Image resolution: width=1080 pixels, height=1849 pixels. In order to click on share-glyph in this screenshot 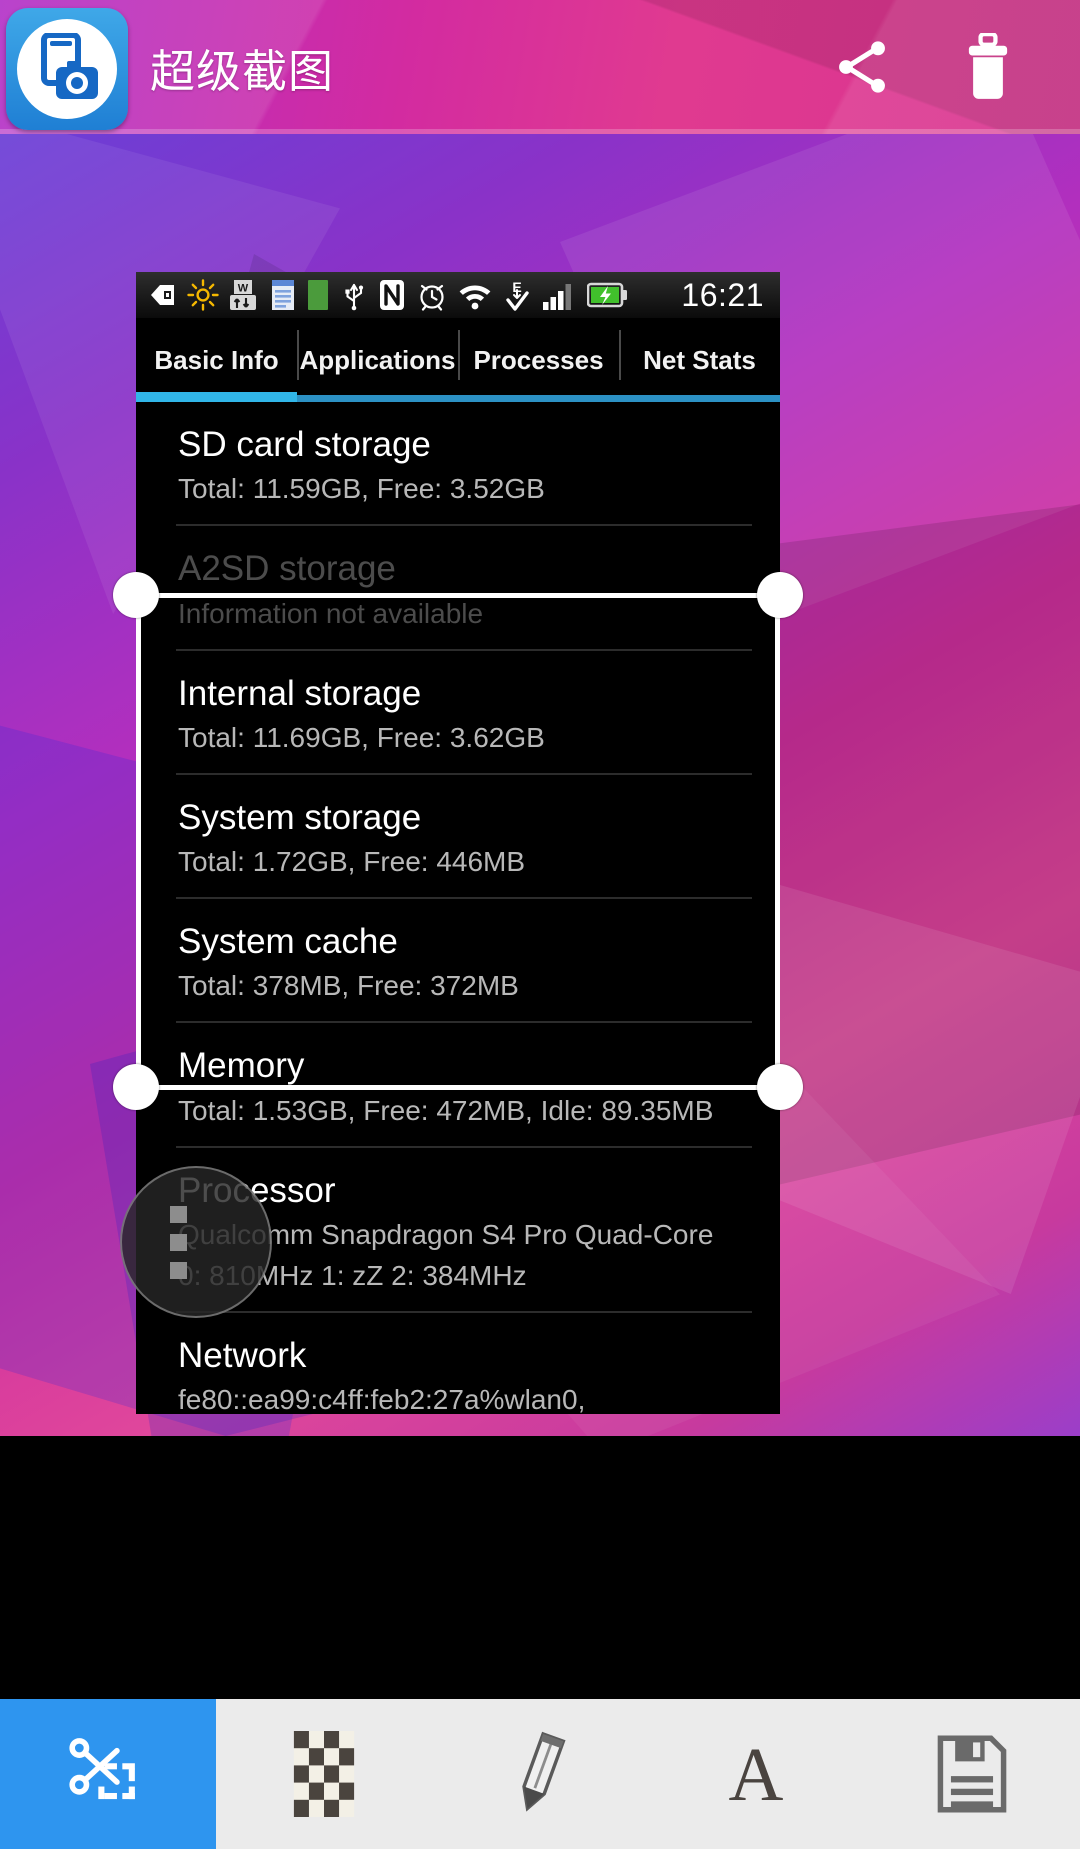, I will do `click(862, 67)`.